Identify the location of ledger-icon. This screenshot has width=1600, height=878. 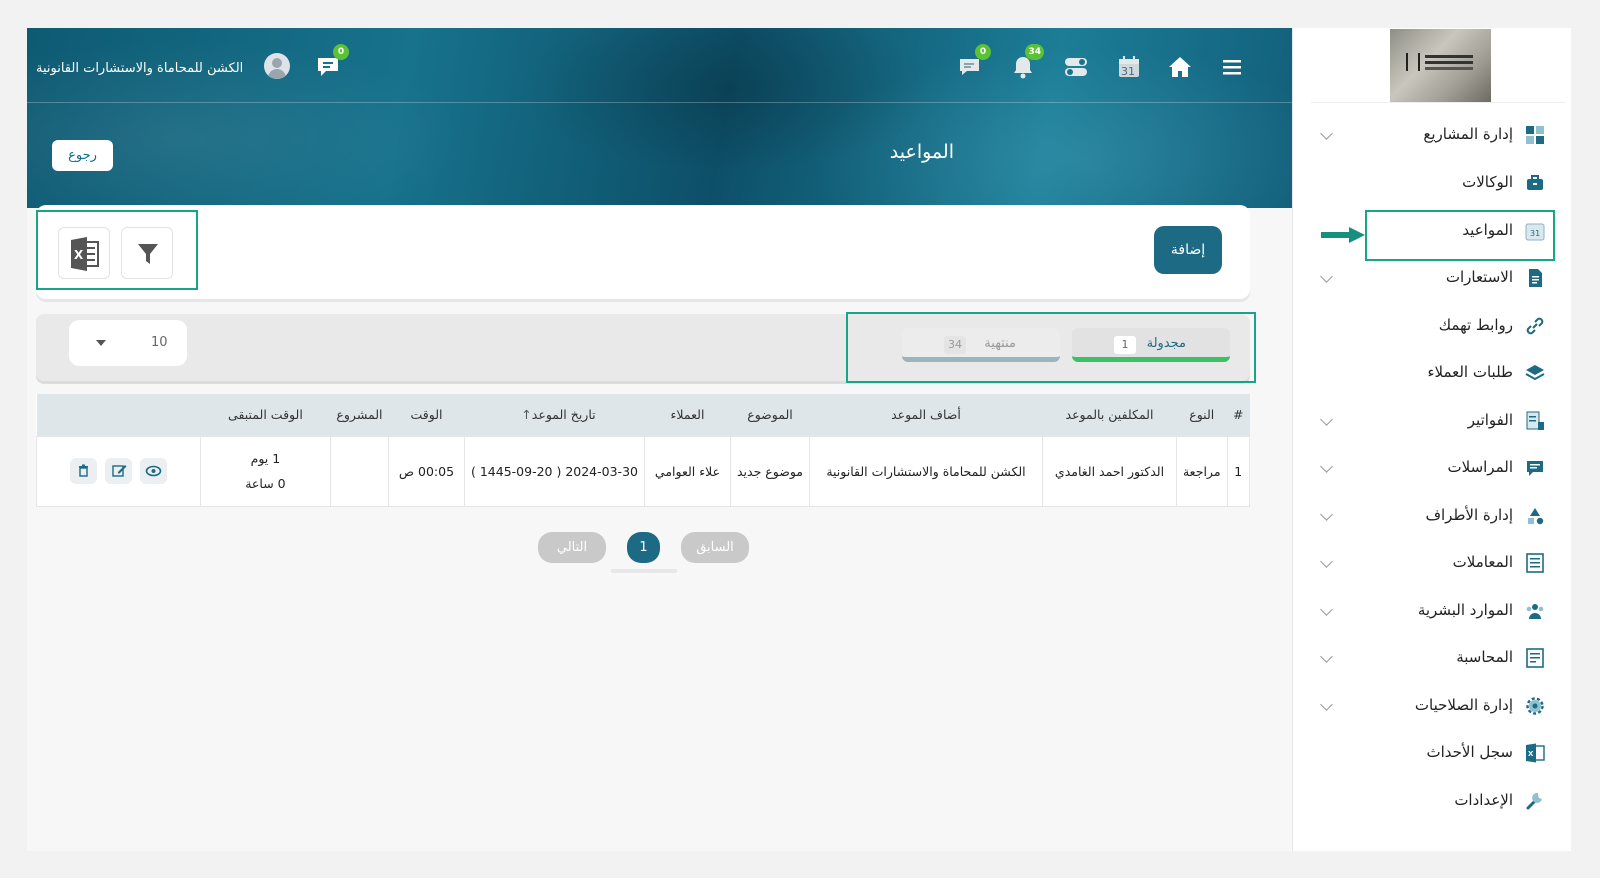
(1535, 658).